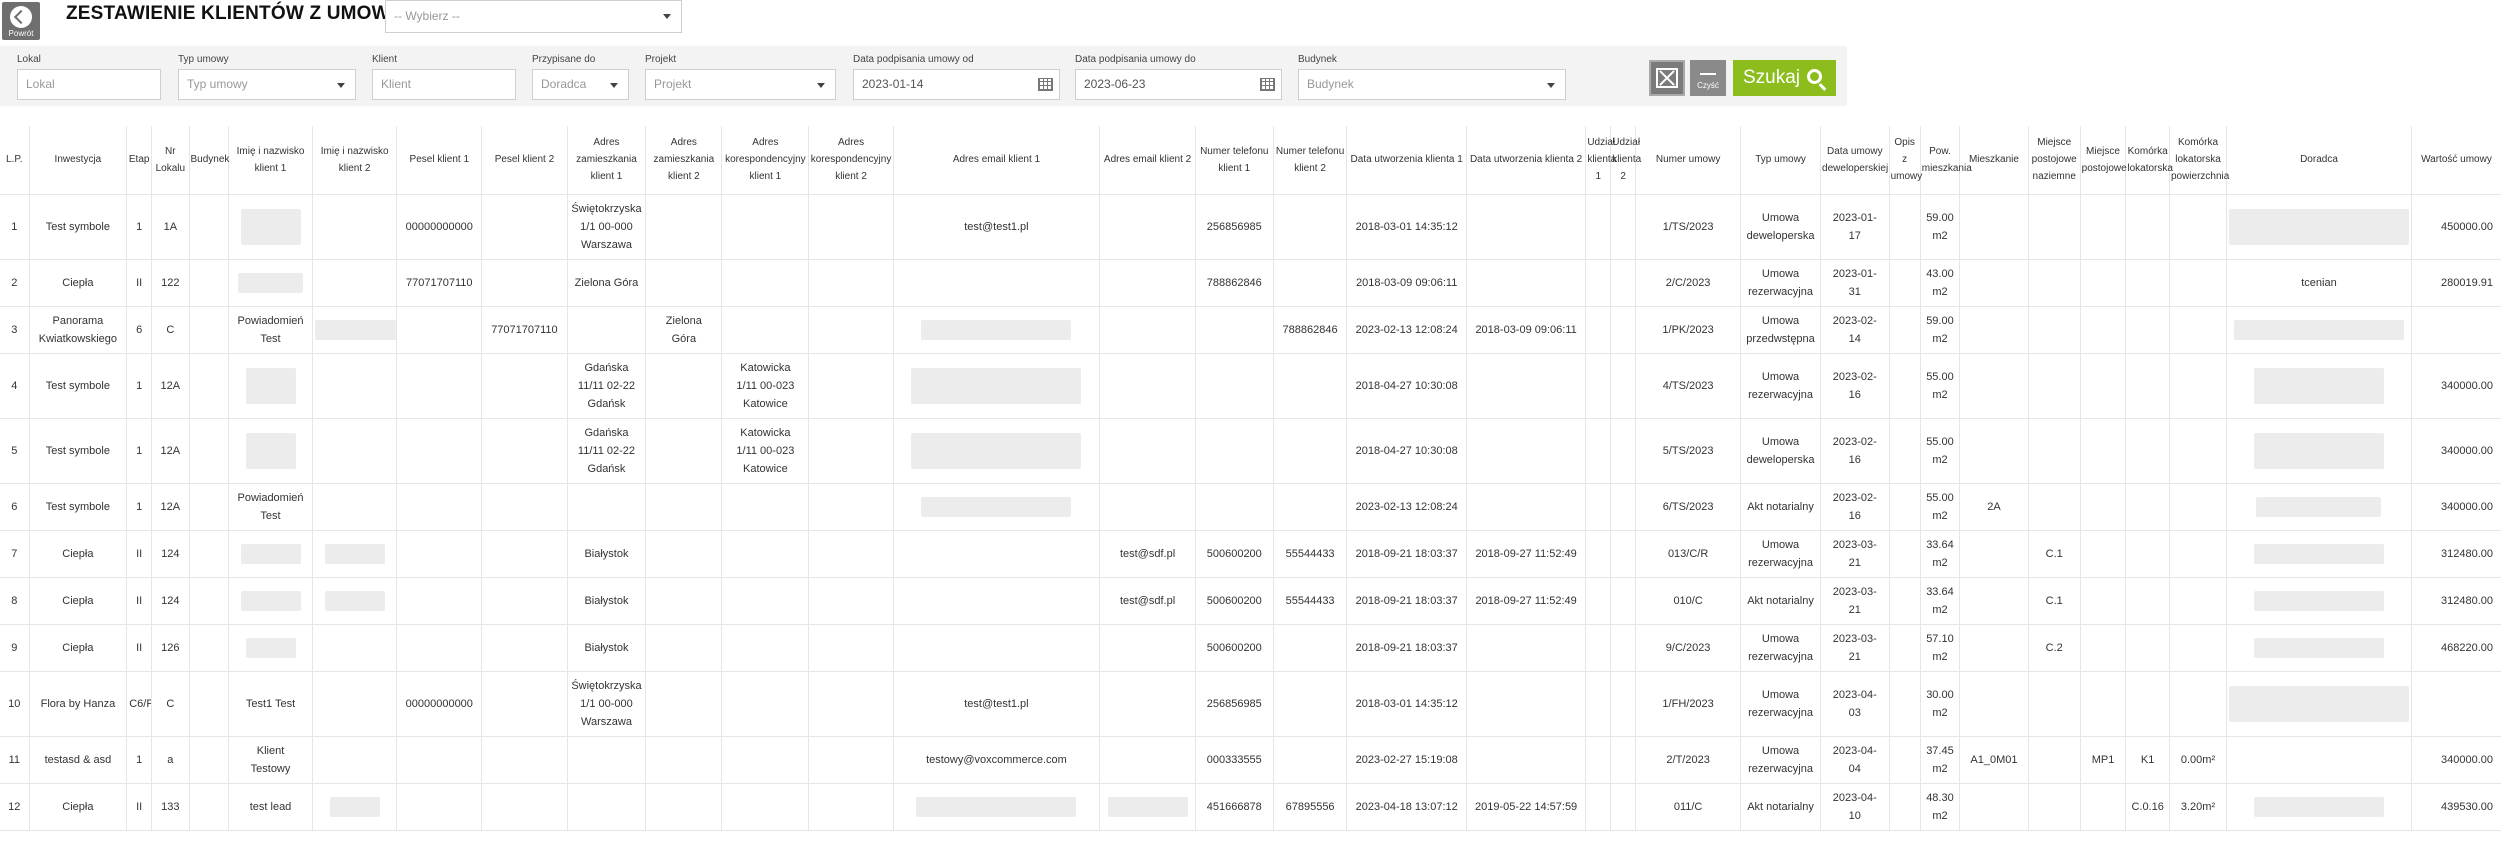 This screenshot has height=847, width=2501. Describe the element at coordinates (78, 760) in the screenshot. I see `table-cell: testasd & asd` at that location.